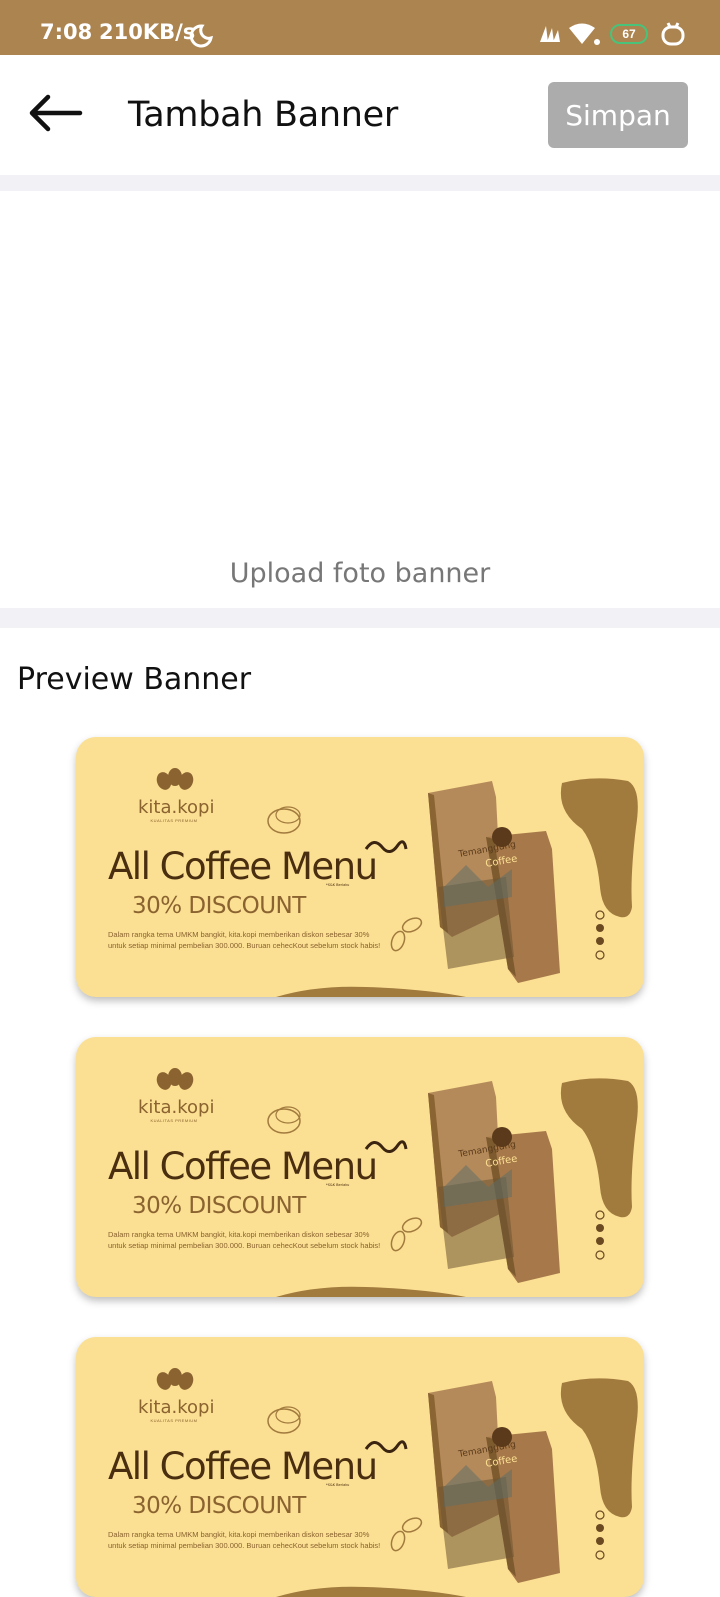 The image size is (720, 1597). I want to click on back-arrow-icon, so click(56, 114).